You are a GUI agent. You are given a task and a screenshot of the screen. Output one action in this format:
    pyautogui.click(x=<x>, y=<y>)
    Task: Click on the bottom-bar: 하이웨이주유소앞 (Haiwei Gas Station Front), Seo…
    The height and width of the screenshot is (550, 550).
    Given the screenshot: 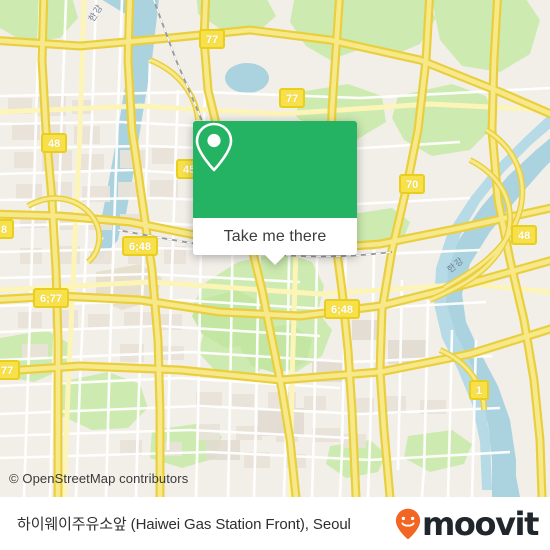 What is the action you would take?
    pyautogui.click(x=275, y=523)
    